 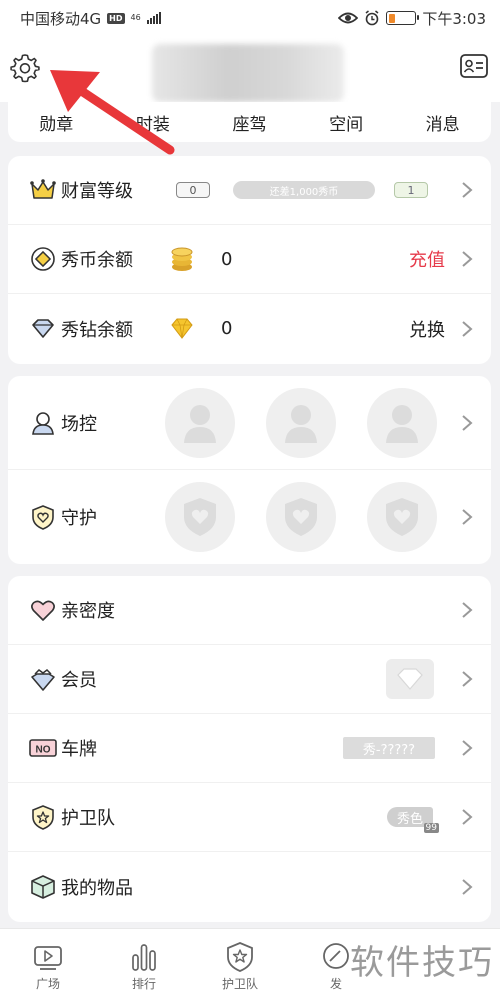 I want to click on bar-rank-icon, so click(x=144, y=957).